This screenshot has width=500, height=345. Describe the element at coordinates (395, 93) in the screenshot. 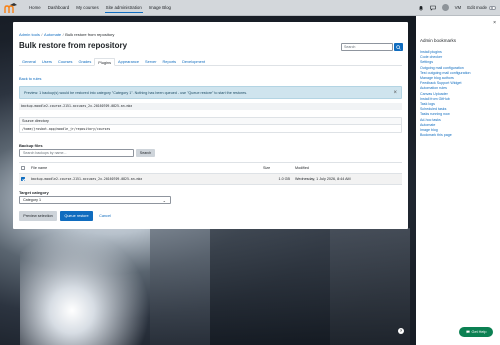

I see `alert-close-icon: ×` at that location.